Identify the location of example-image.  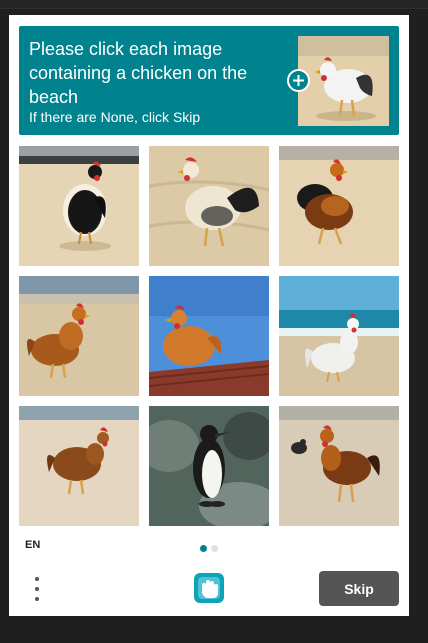
(343, 81).